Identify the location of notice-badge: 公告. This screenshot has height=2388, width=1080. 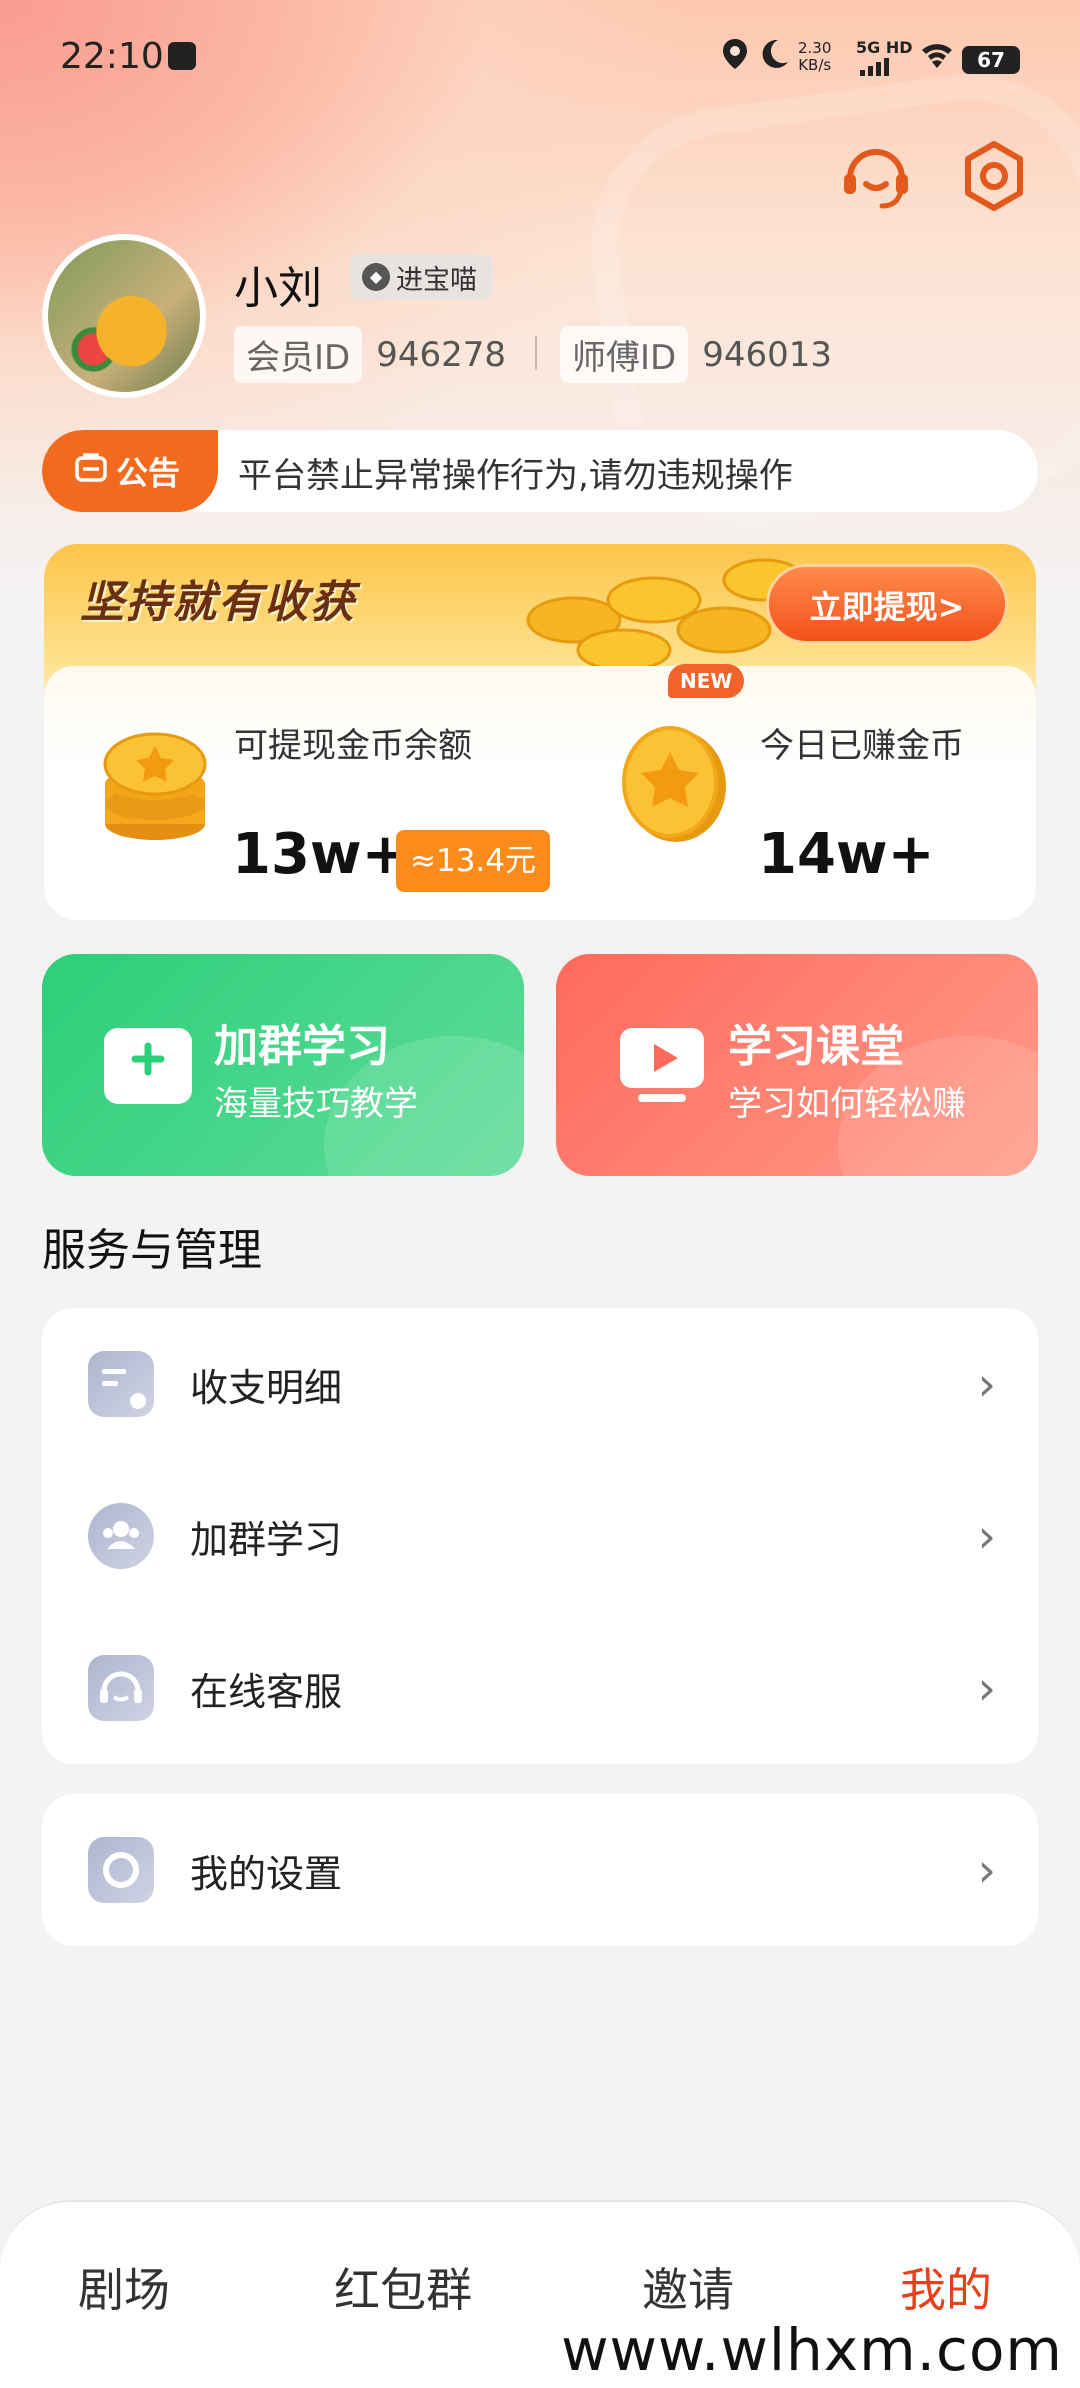
(130, 471).